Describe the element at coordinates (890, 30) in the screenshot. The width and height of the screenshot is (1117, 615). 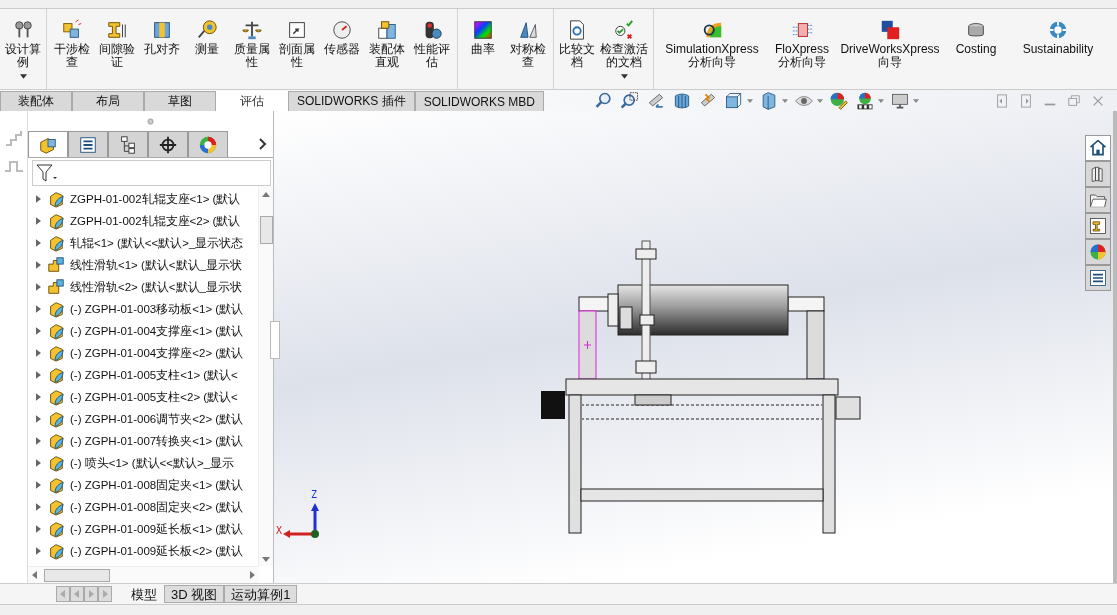
I see `squares-icon` at that location.